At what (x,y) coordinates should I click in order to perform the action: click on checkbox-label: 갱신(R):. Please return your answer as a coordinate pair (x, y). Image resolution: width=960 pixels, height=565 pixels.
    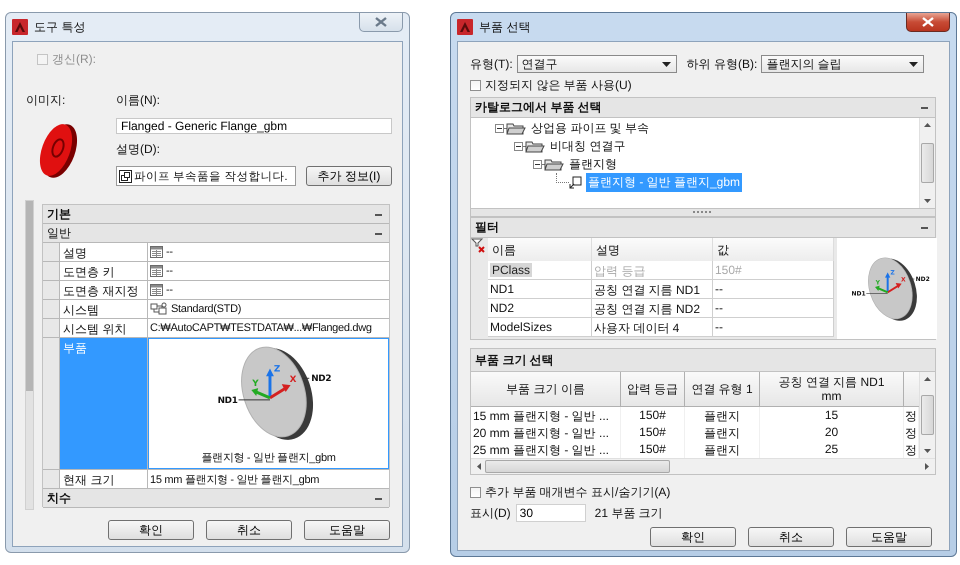
    Looking at the image, I should click on (74, 59).